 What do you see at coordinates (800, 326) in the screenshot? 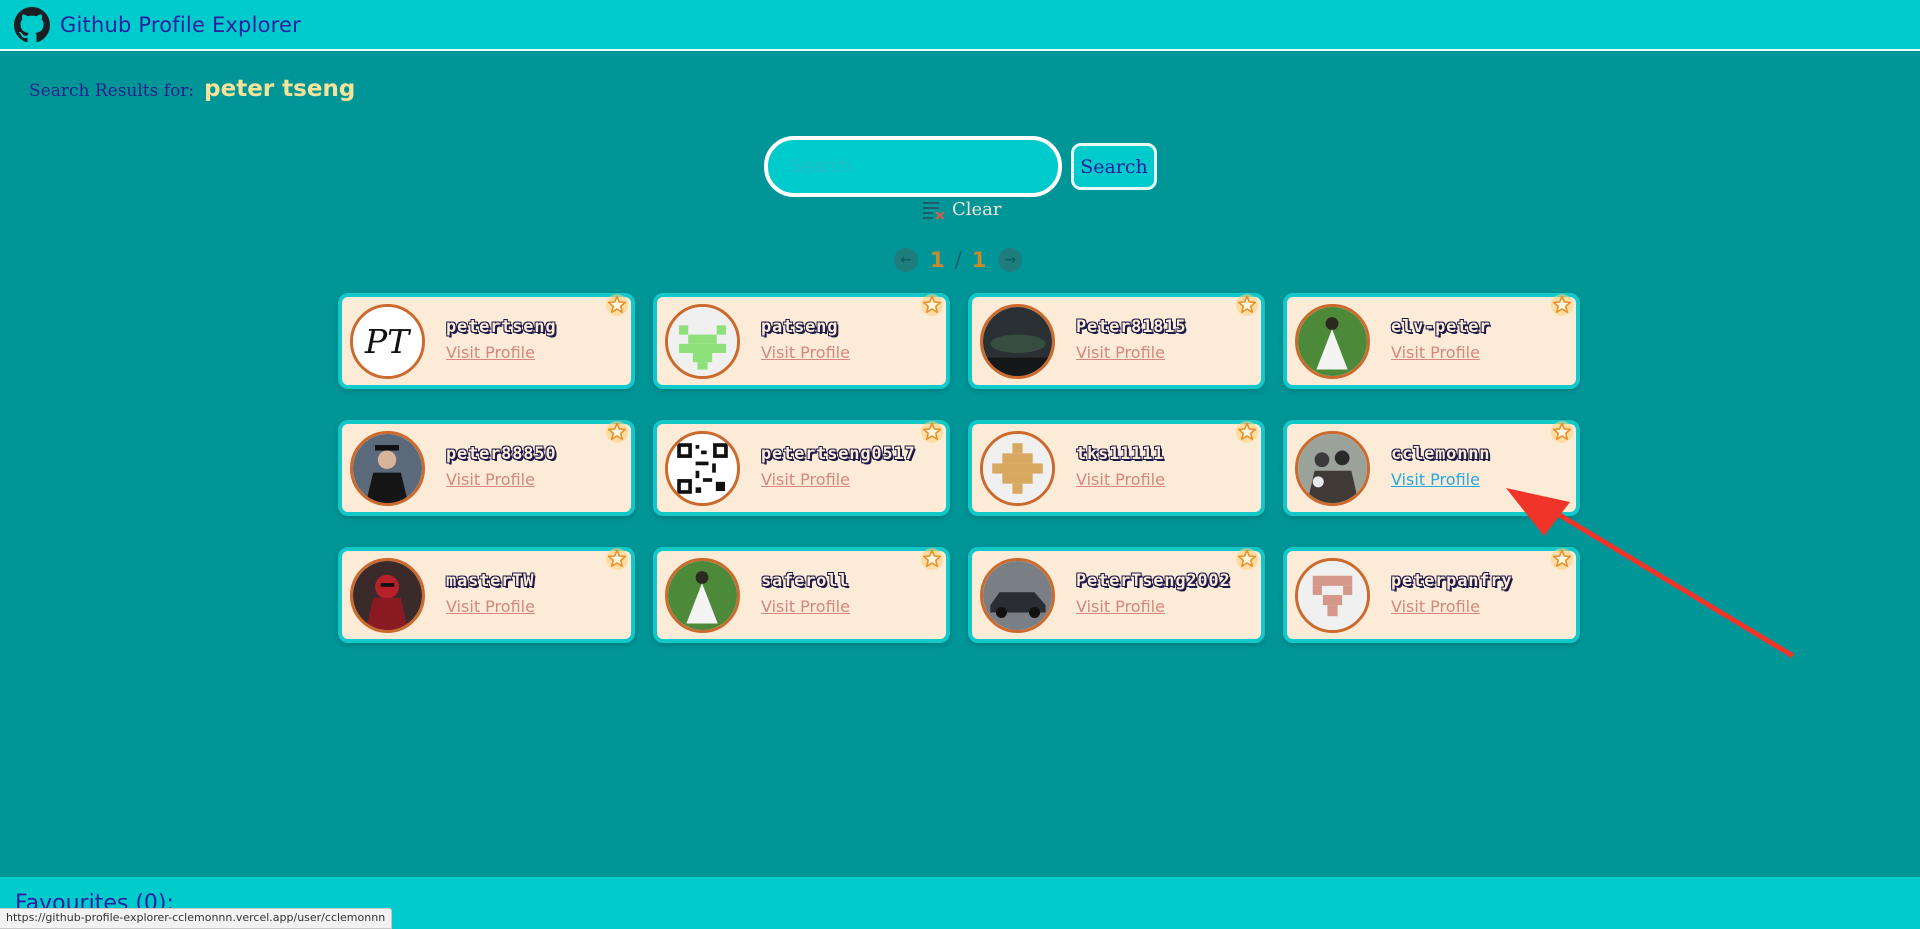
I see `username: patseng` at bounding box center [800, 326].